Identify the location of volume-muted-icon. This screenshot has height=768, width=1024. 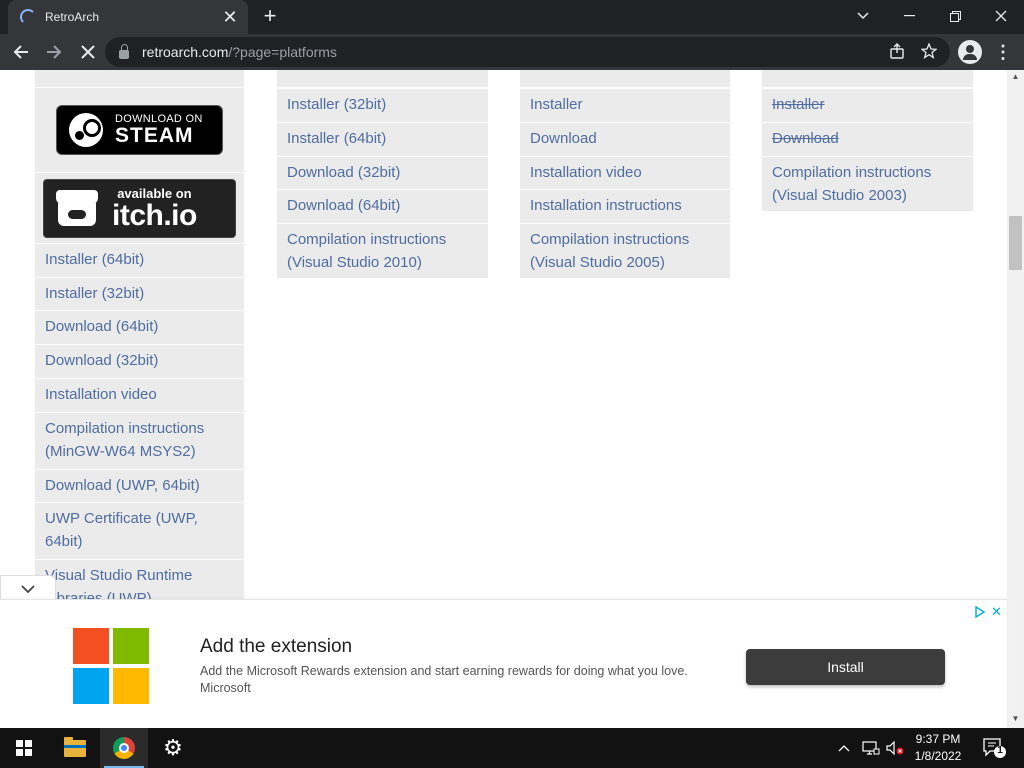
(895, 748).